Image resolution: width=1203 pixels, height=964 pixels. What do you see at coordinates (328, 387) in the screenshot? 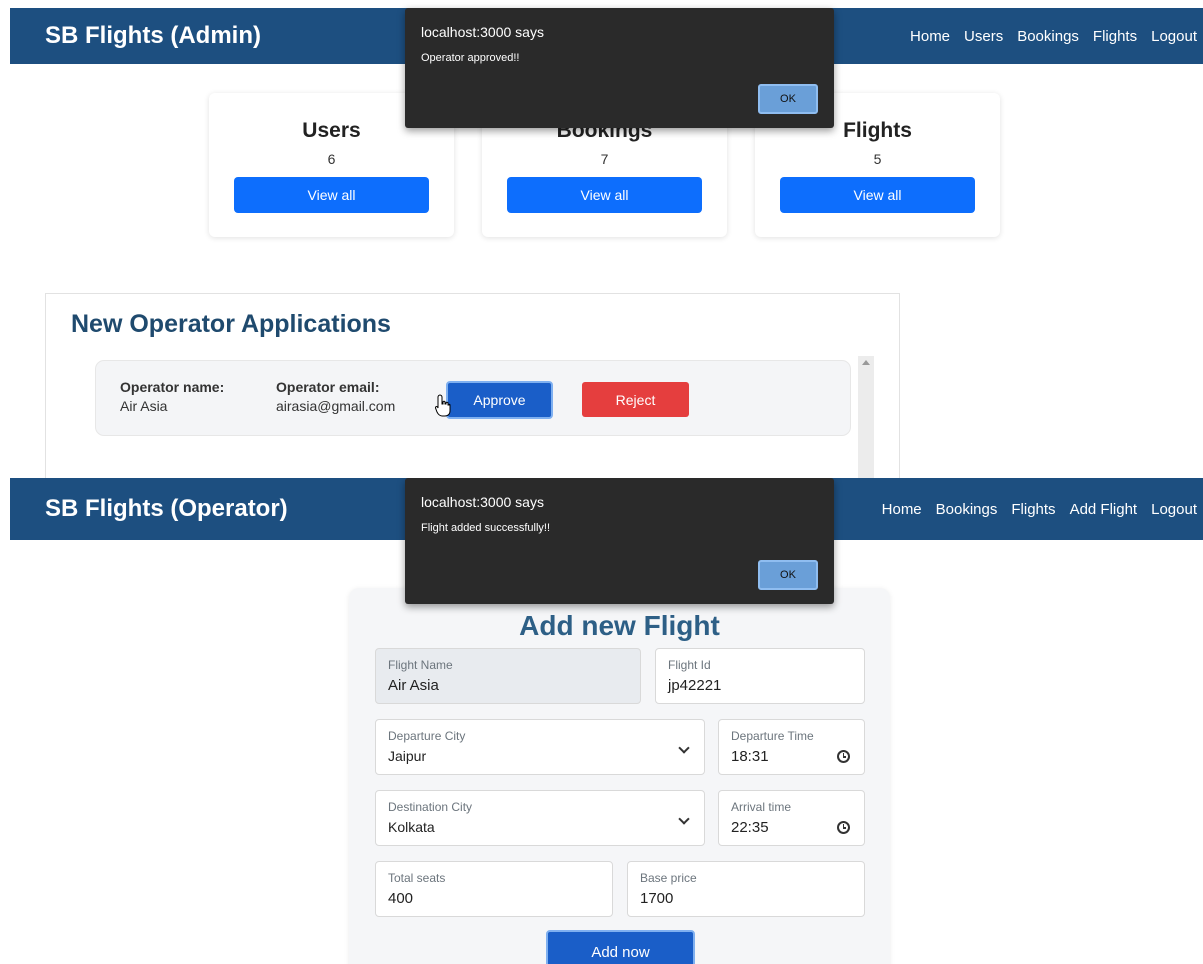
I see `operator-email-label: Operator email:` at bounding box center [328, 387].